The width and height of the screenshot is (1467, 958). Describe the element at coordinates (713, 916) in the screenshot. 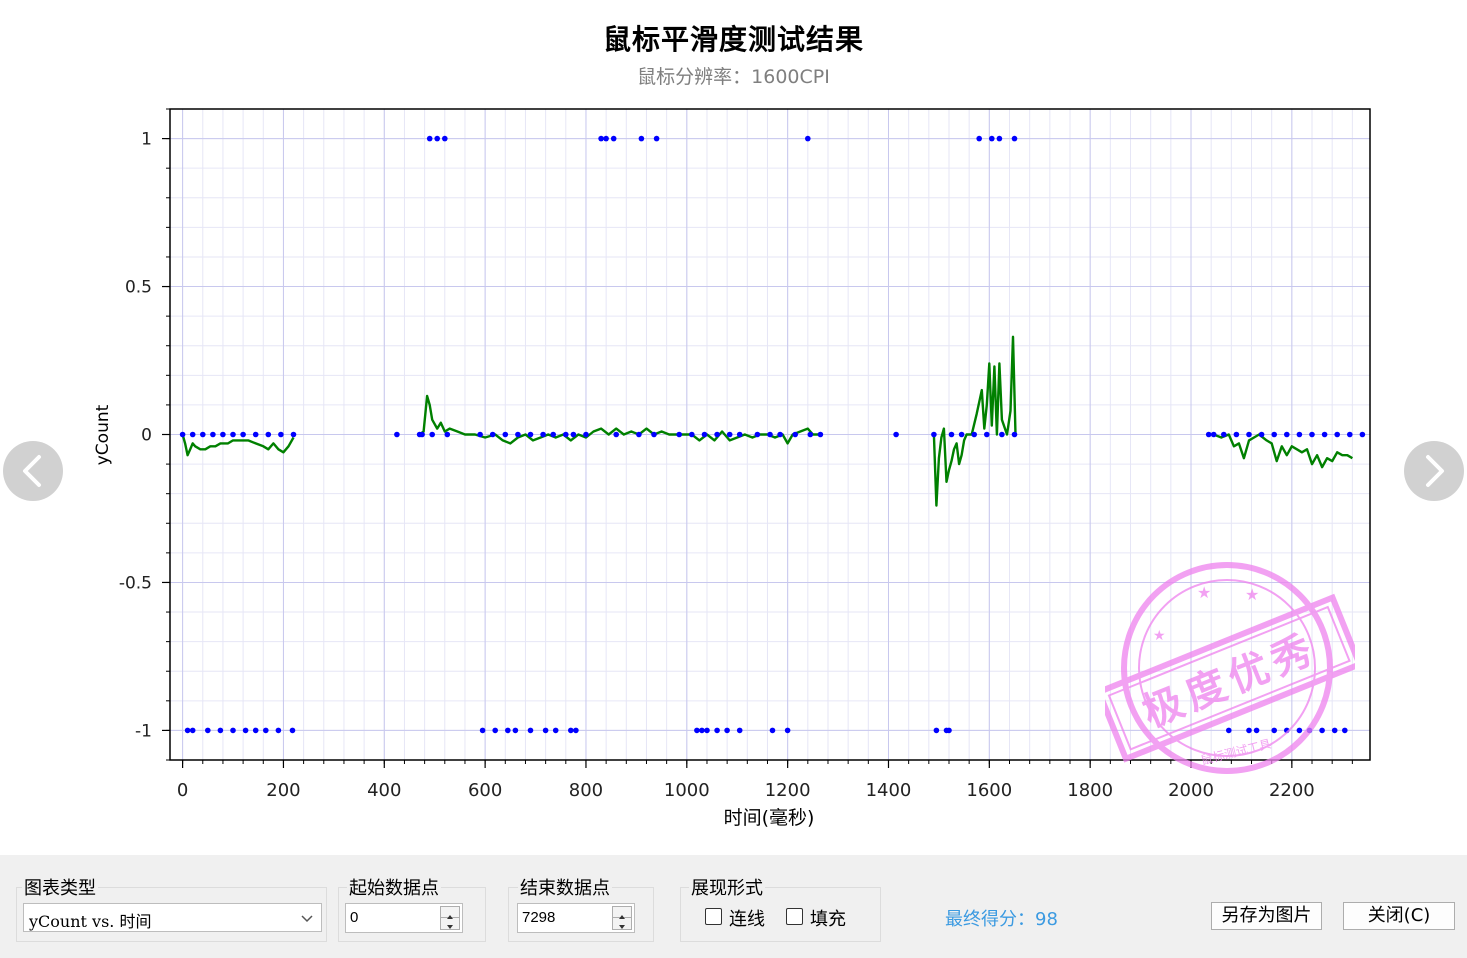

I see `line-checkbox-box` at that location.